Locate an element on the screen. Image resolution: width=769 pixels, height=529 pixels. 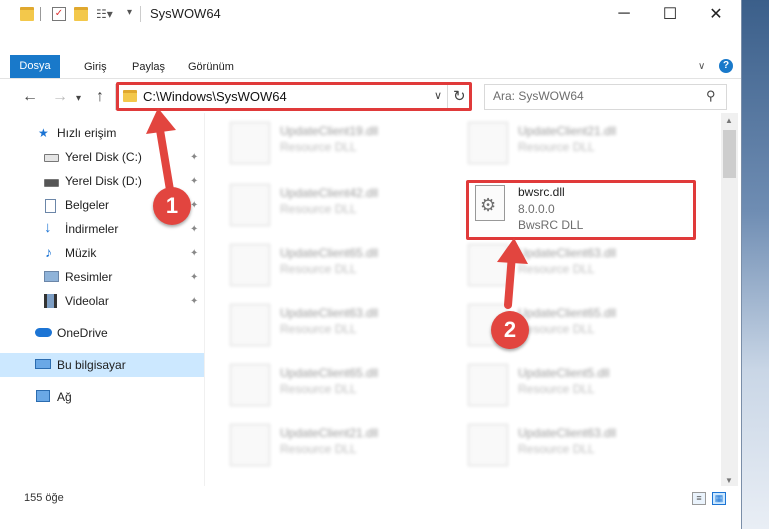
step-1-badge: 1 is located at coordinates (172, 206).